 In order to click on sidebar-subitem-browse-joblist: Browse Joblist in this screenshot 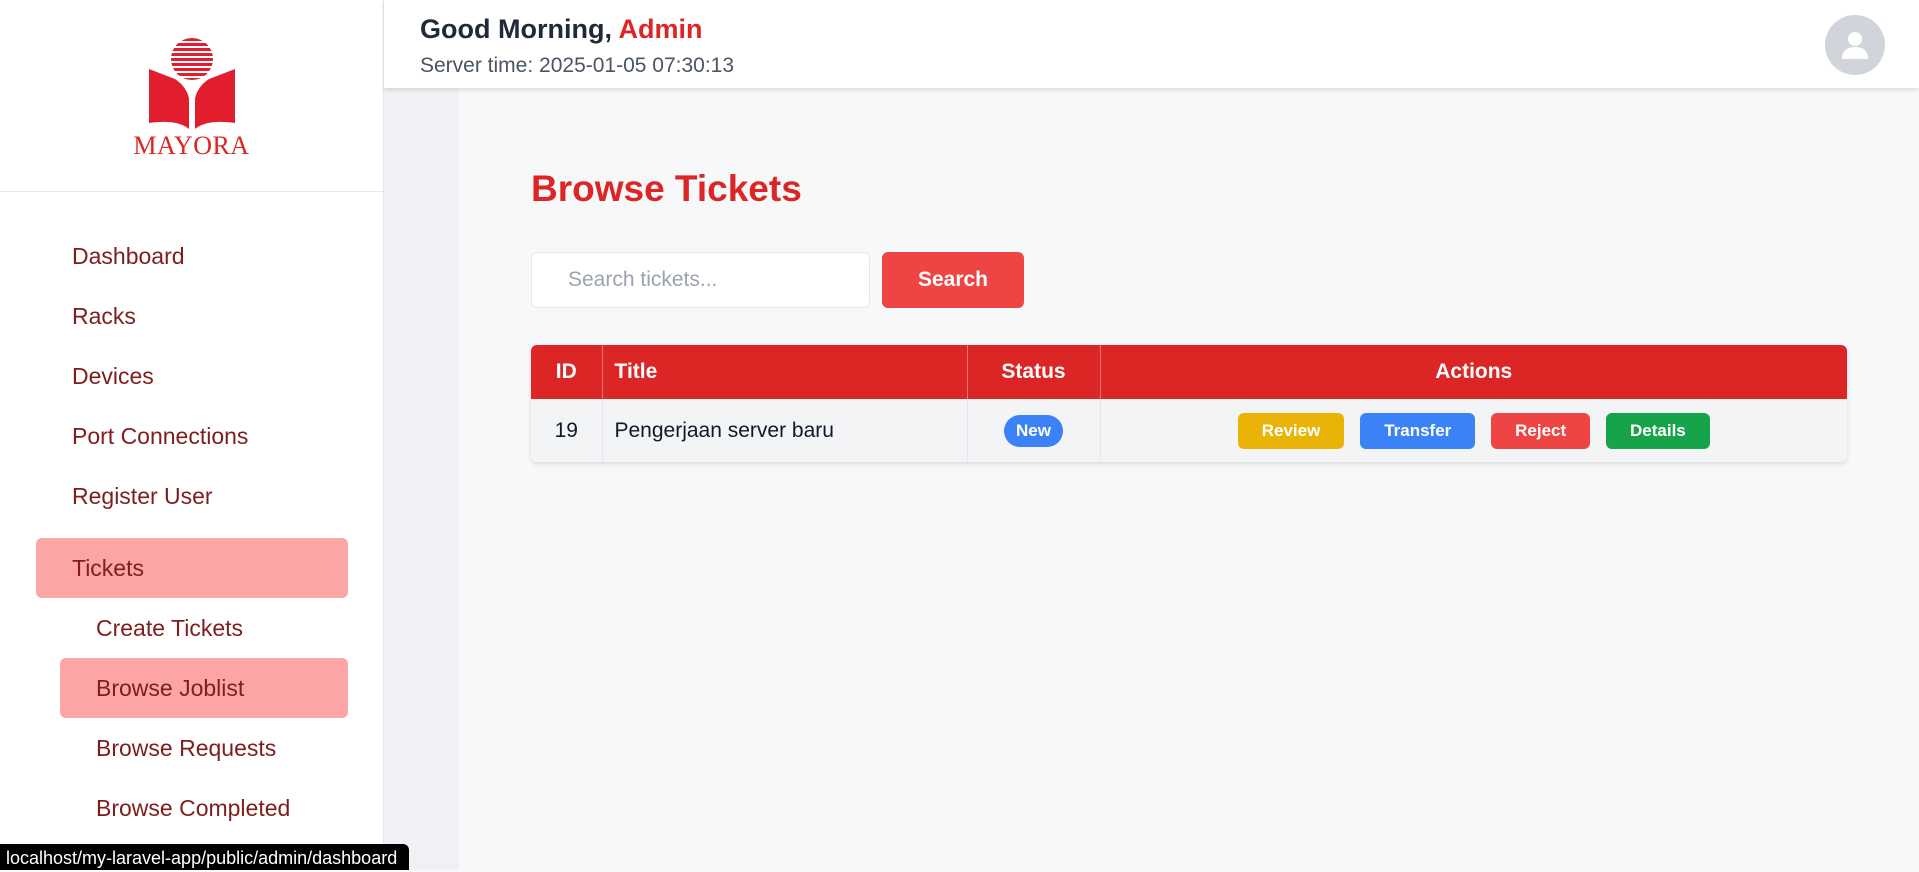, I will do `click(204, 688)`.